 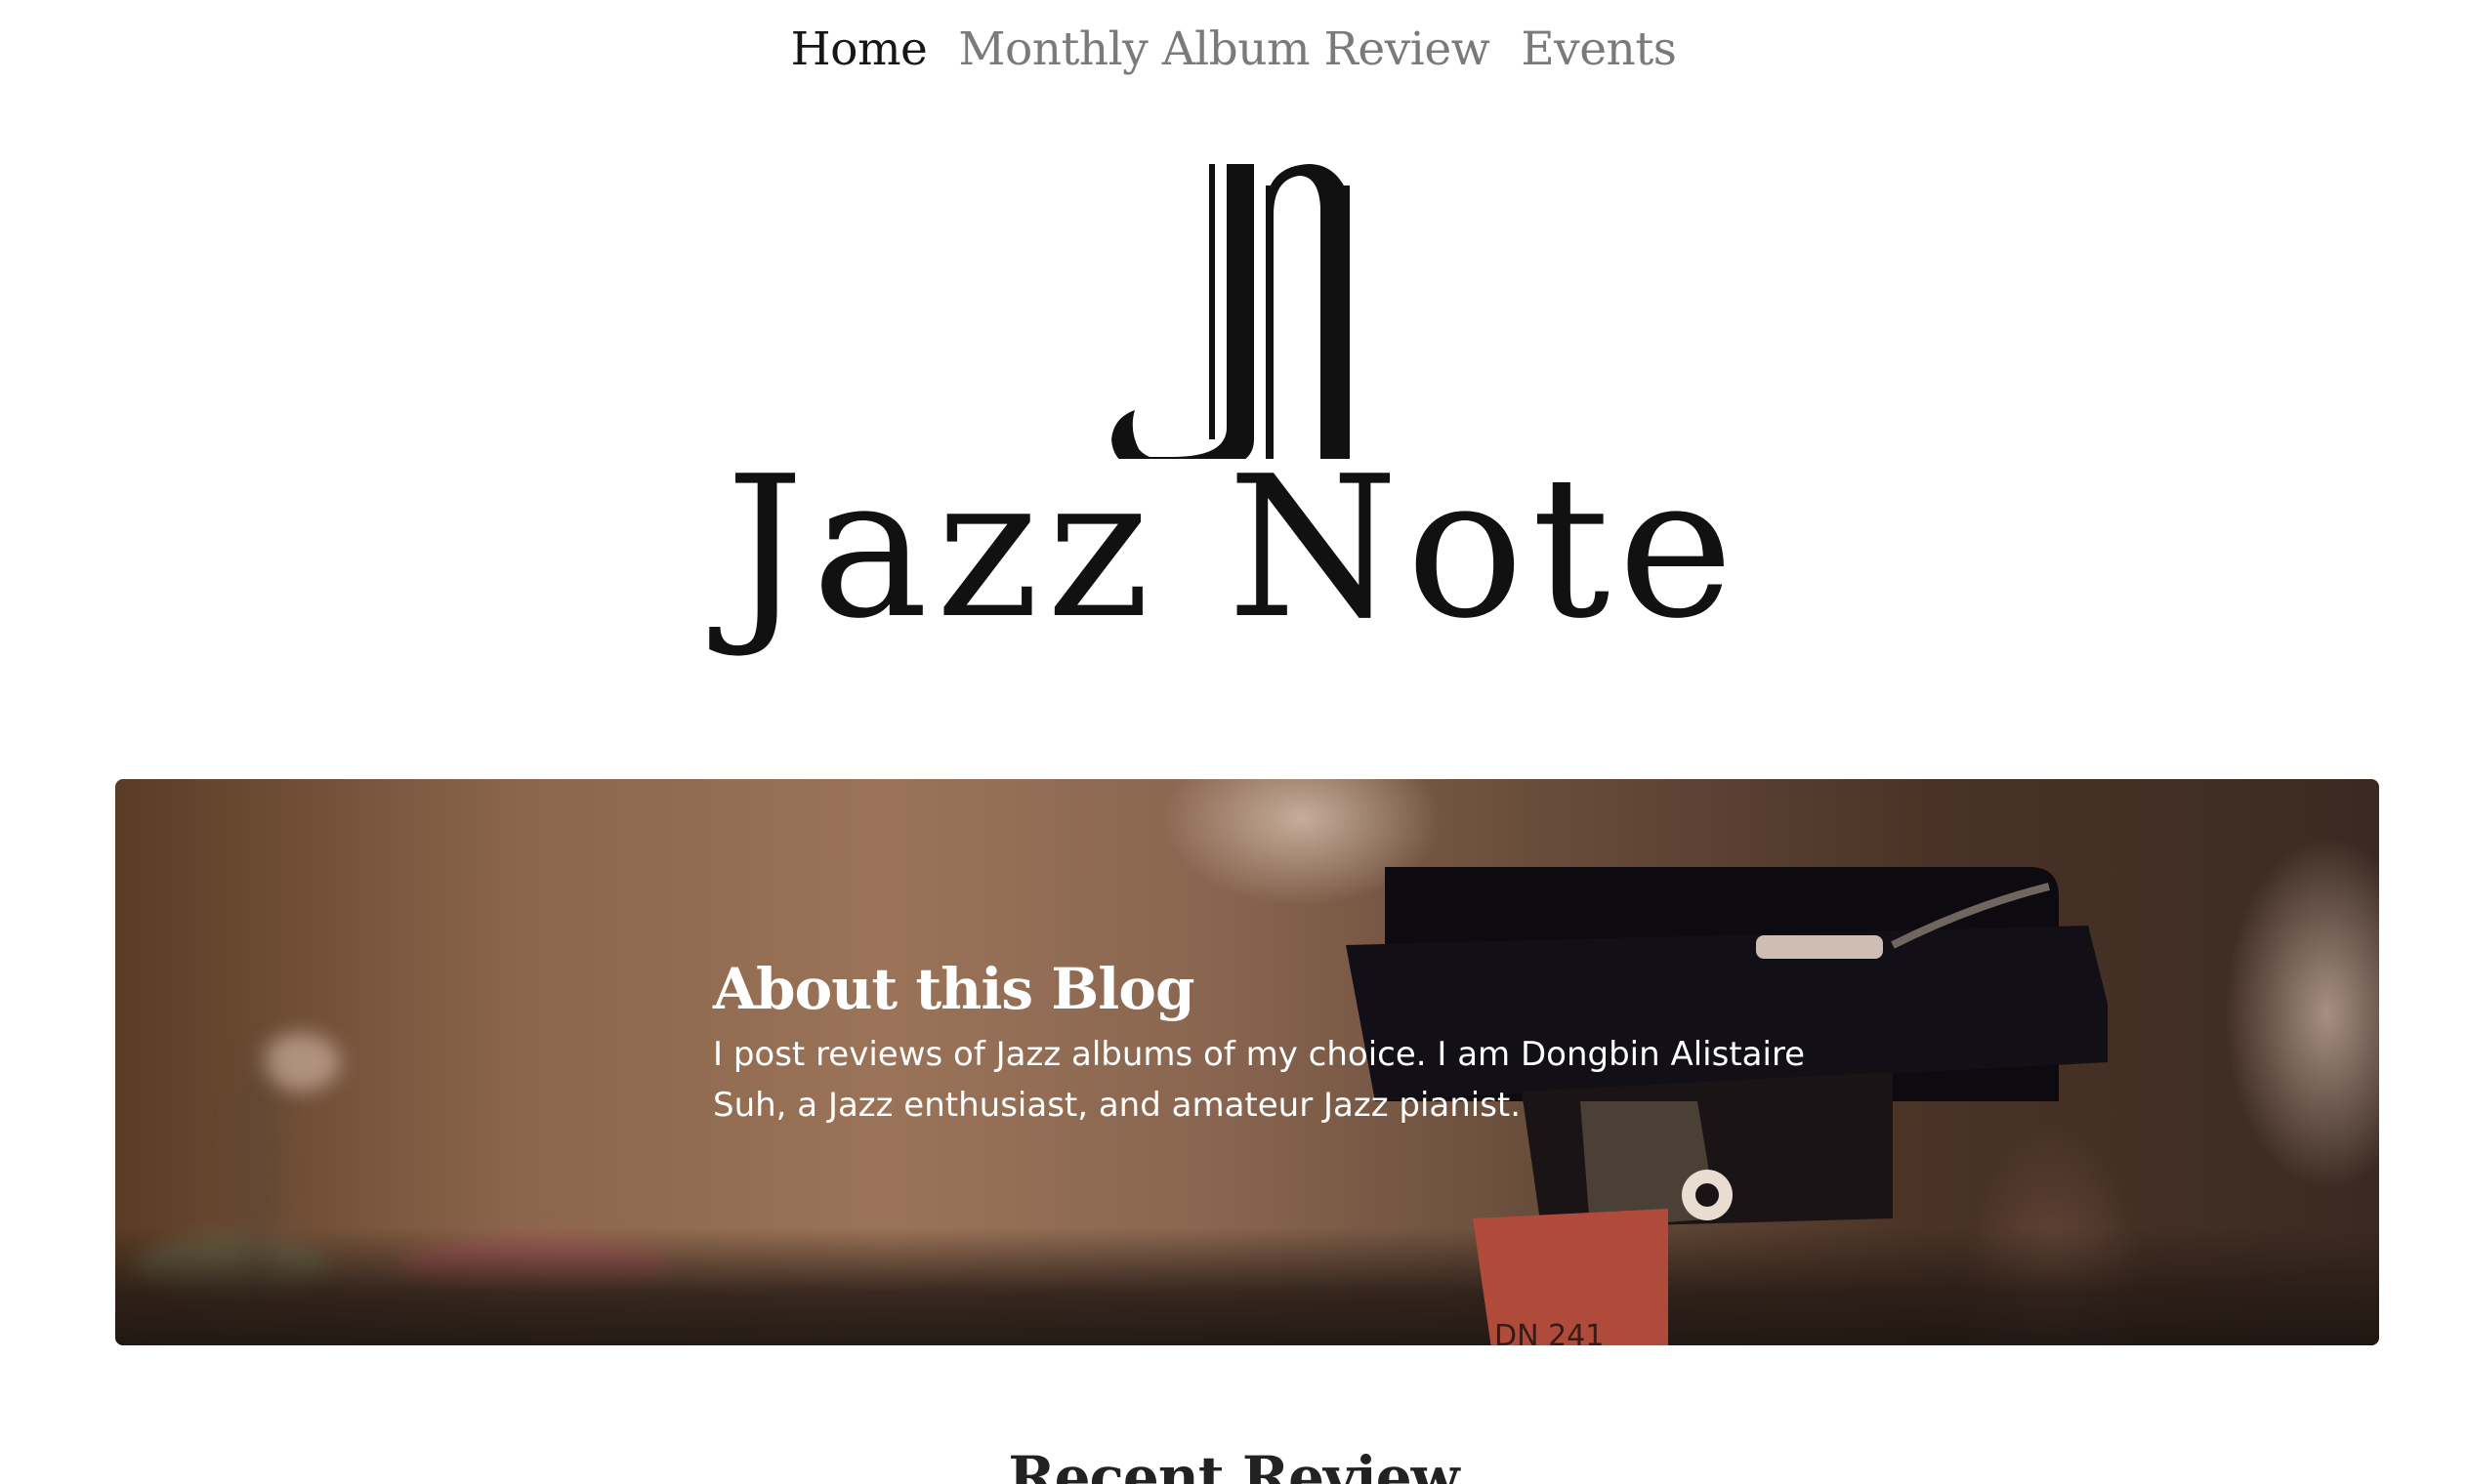 I want to click on nav-link-events: Events, so click(x=1598, y=49).